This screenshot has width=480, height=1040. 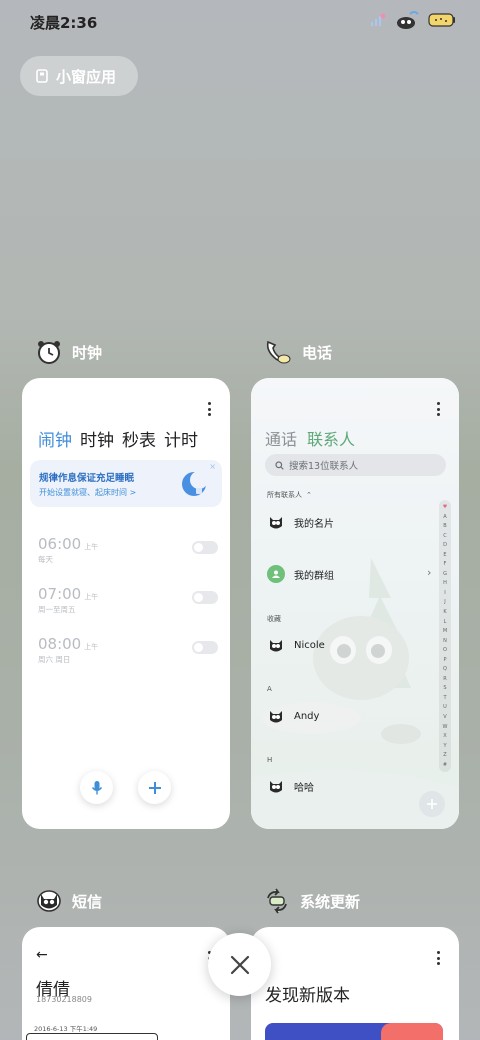 I want to click on alarm-item: 07:00 上午 周一至周五, so click(x=128, y=601).